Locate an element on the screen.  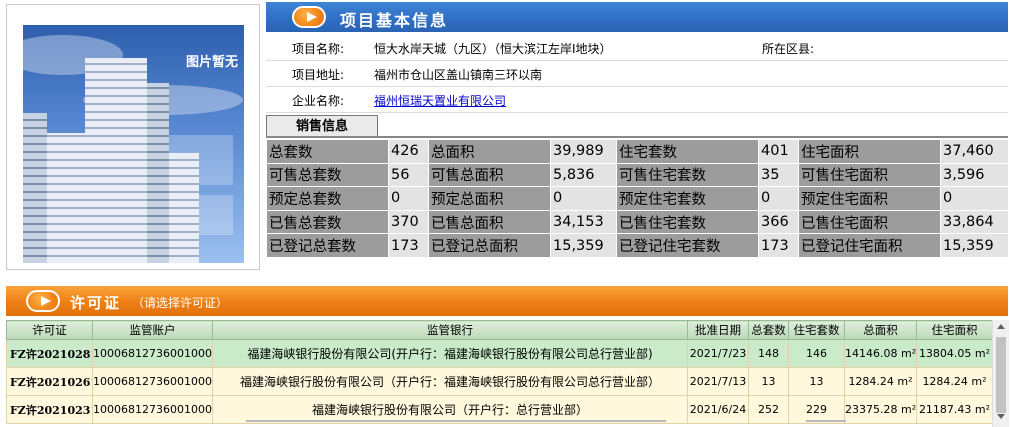
sales-metric-label: 已售总面积 is located at coordinates (489, 222).